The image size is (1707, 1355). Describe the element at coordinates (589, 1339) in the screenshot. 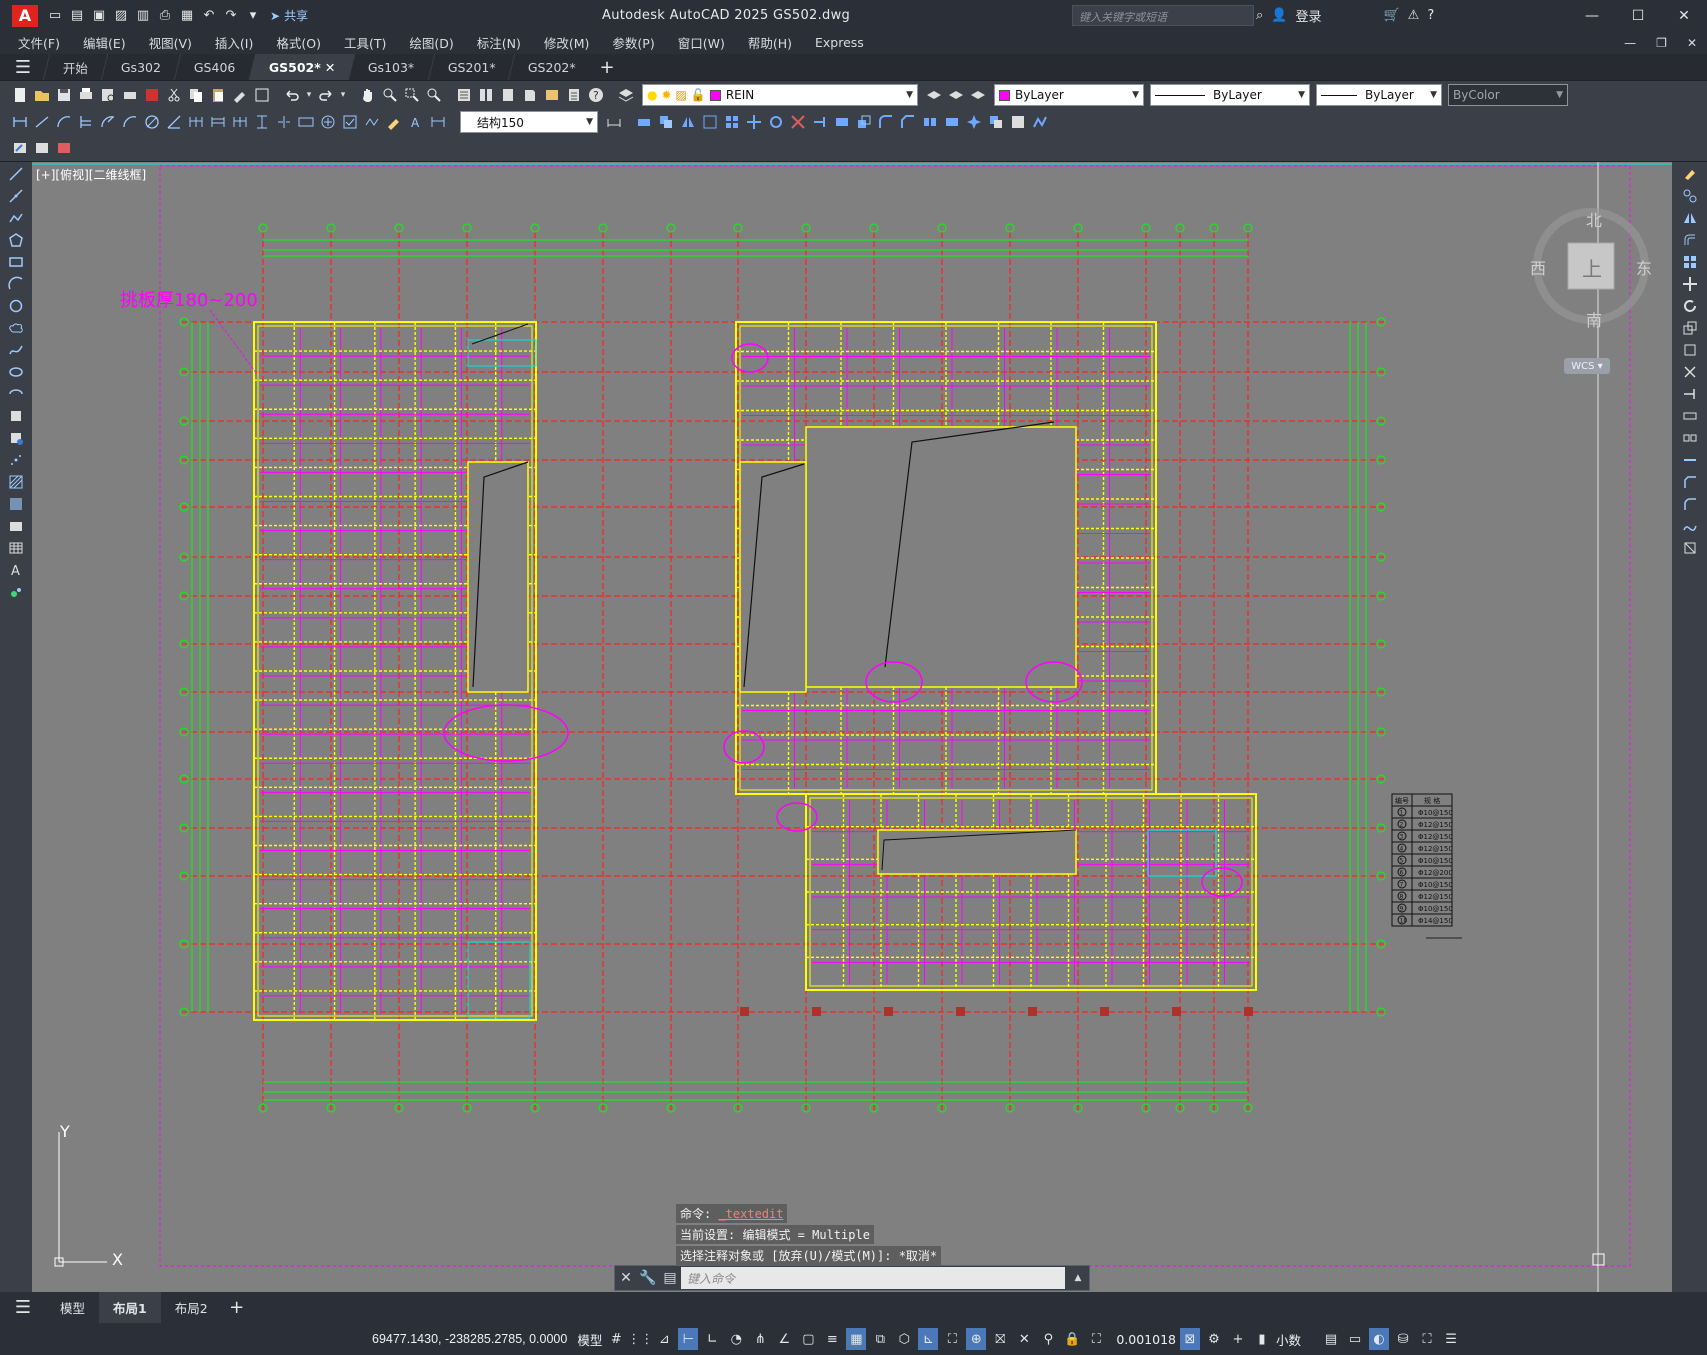

I see `model-space-toggle: 模型` at that location.